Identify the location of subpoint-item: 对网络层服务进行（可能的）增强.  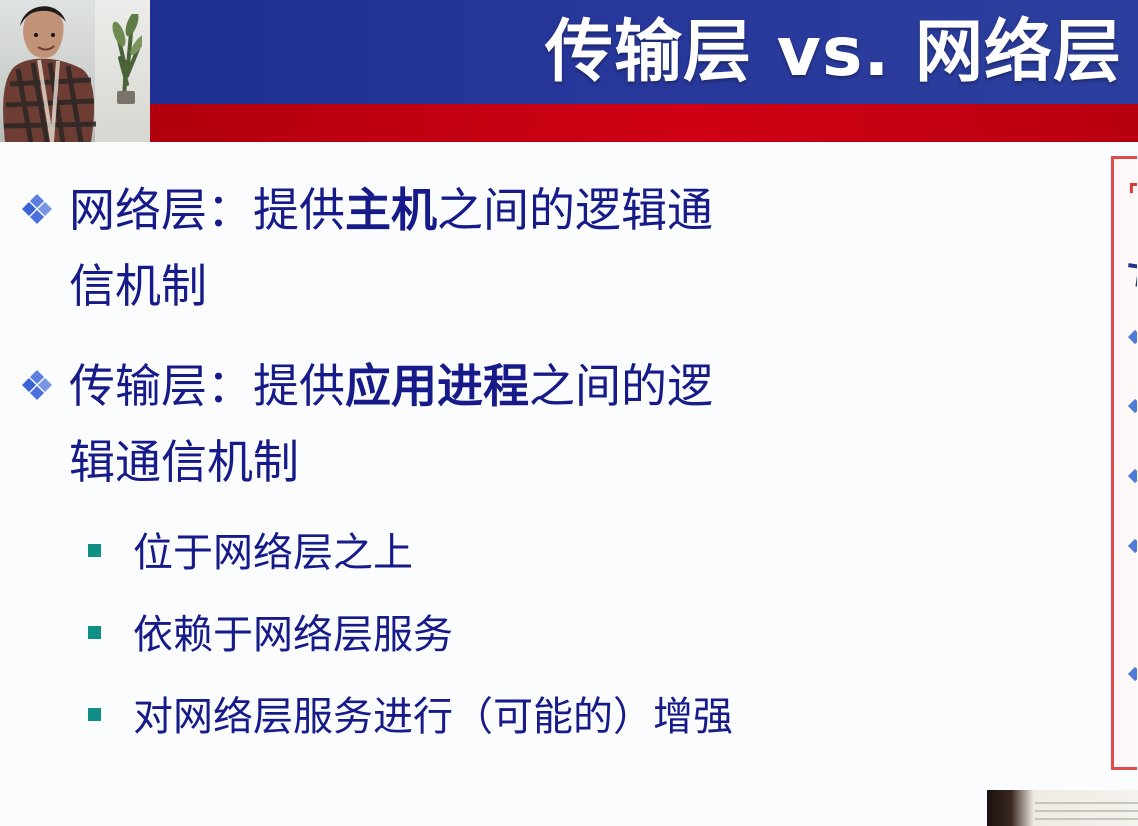
(498, 717).